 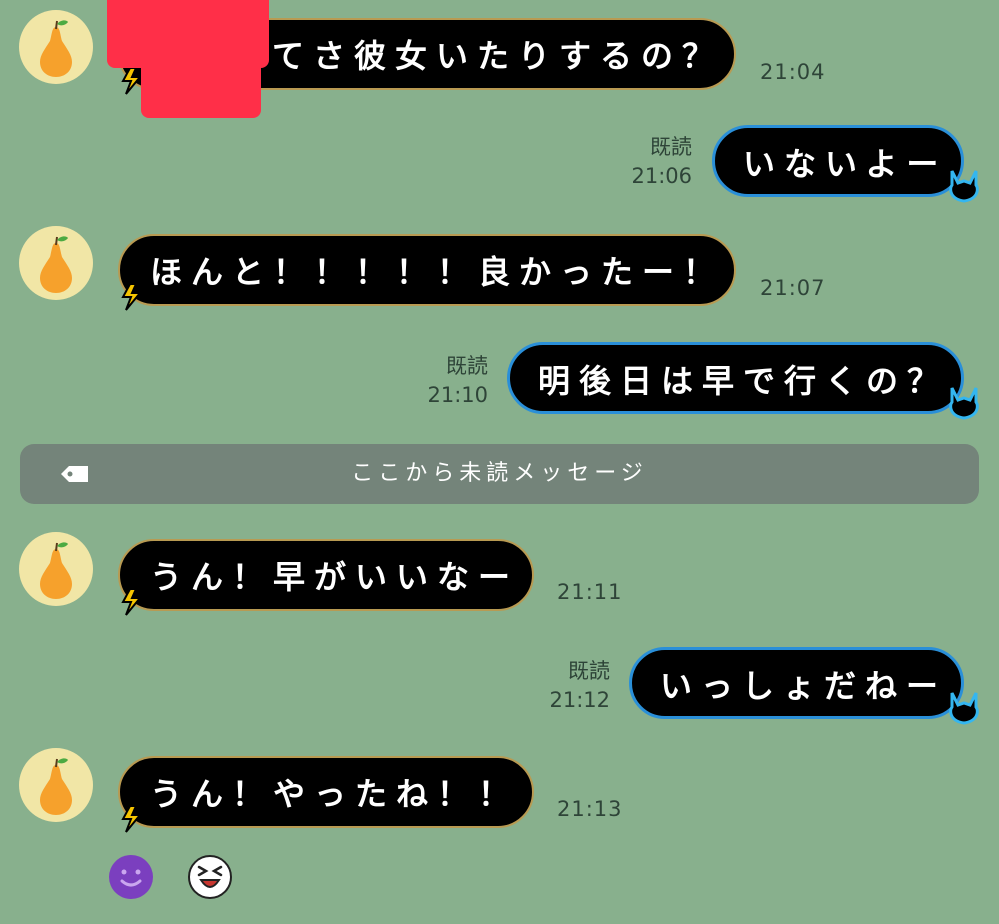 I want to click on unread-divider: ここから未読メッセージ, so click(x=499, y=474).